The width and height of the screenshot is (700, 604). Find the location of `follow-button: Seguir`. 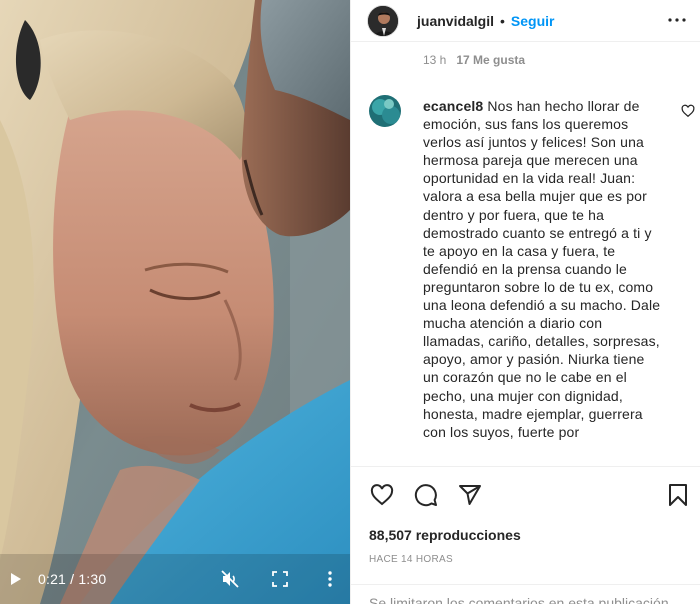

follow-button: Seguir is located at coordinates (533, 21).